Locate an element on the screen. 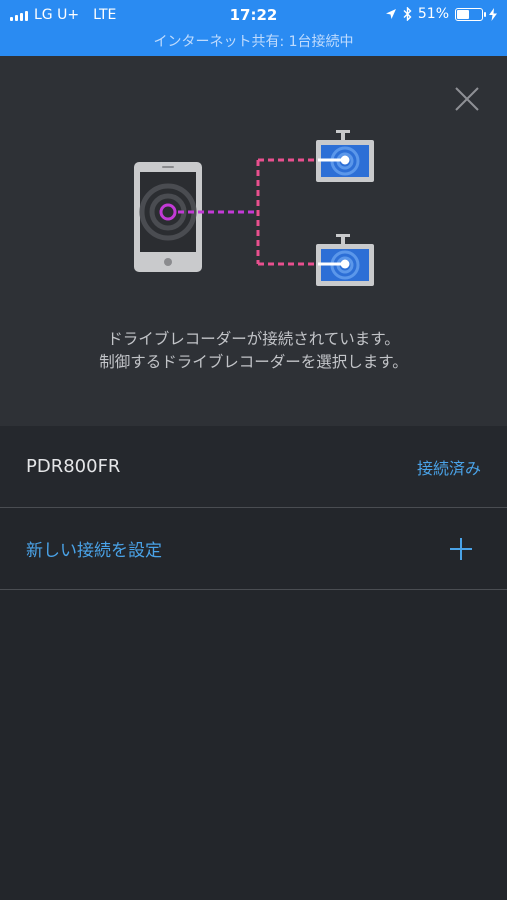  status-bar: LG U+ LTE 17:22 51% インターネット共有: 1台接続中 is located at coordinates (253, 28).